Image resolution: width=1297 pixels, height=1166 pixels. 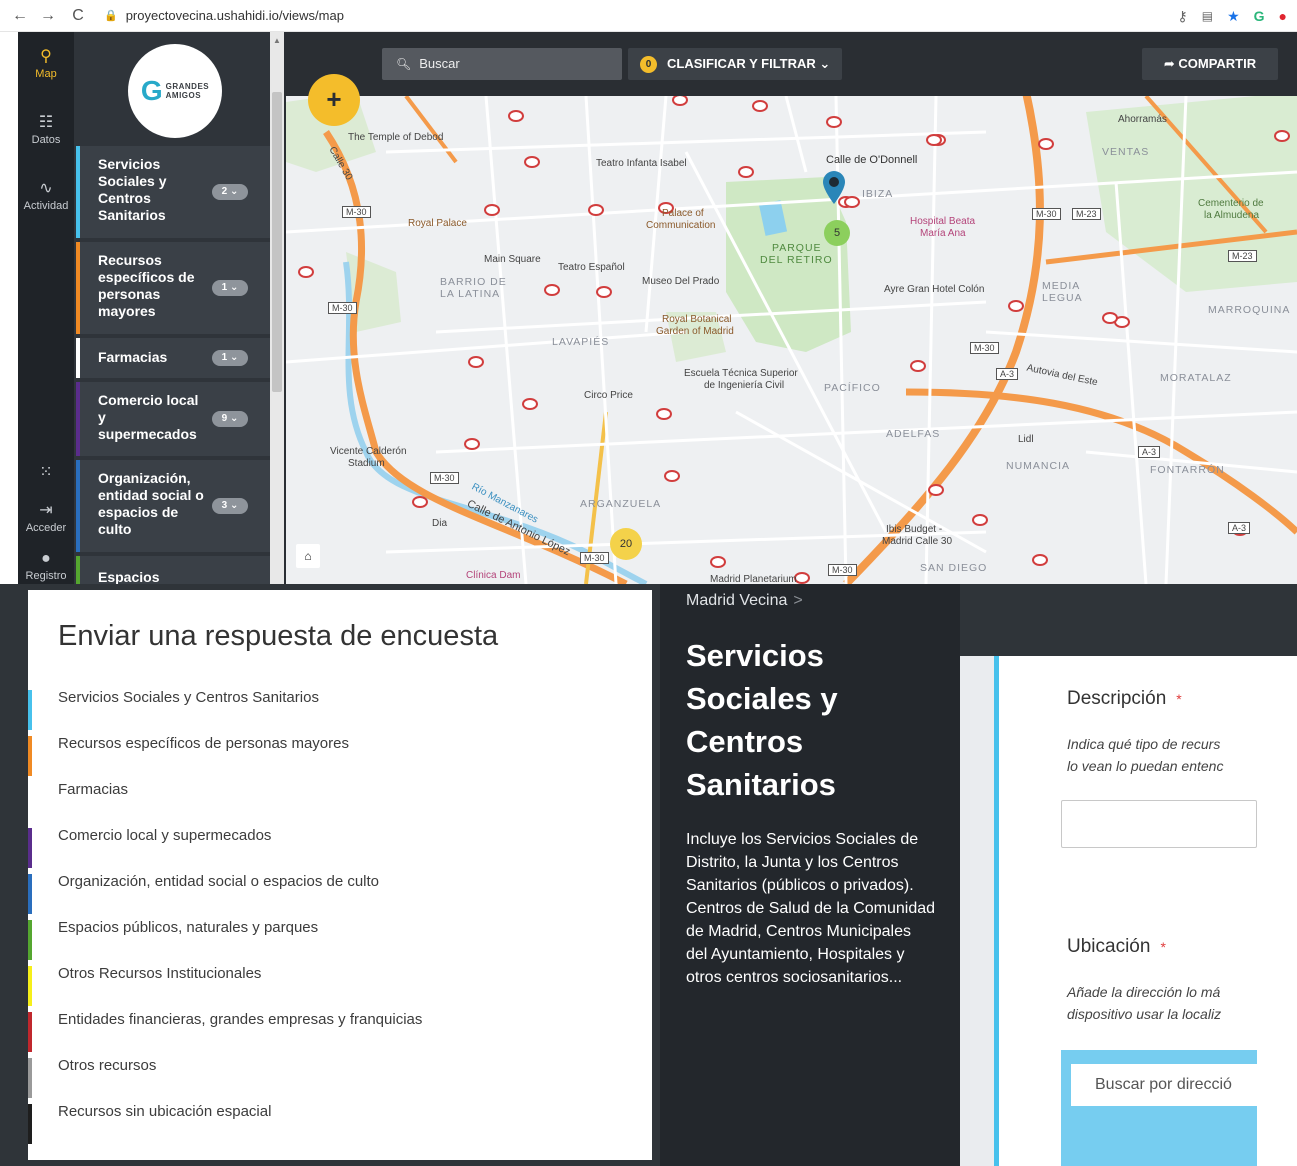 I want to click on category-farmacias: Farmacias 1 ⌄, so click(x=173, y=358).